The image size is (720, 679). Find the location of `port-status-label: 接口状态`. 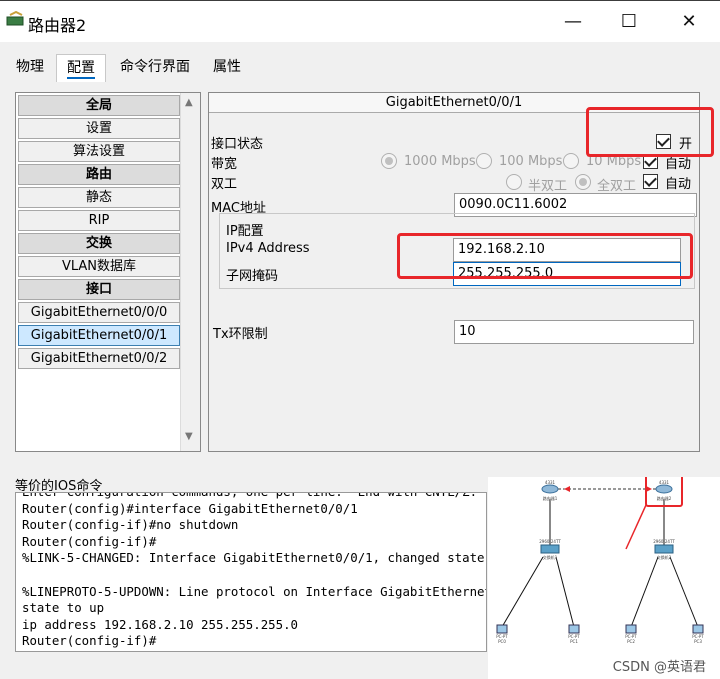

port-status-label: 接口状态 is located at coordinates (237, 144).